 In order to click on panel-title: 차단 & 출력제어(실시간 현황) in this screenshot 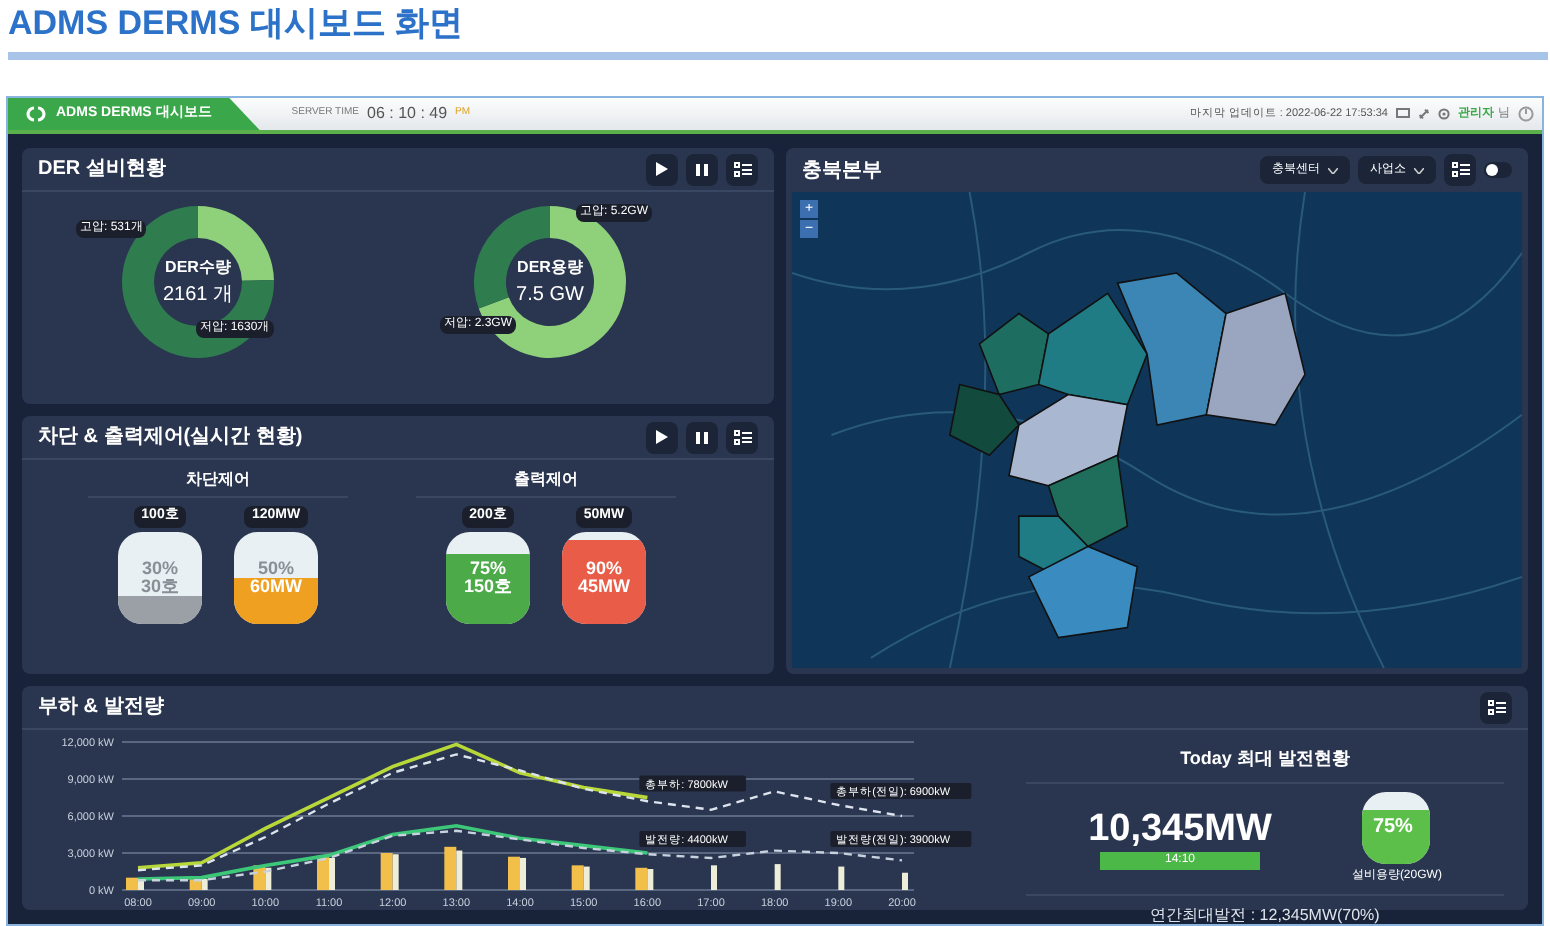, I will do `click(170, 438)`.